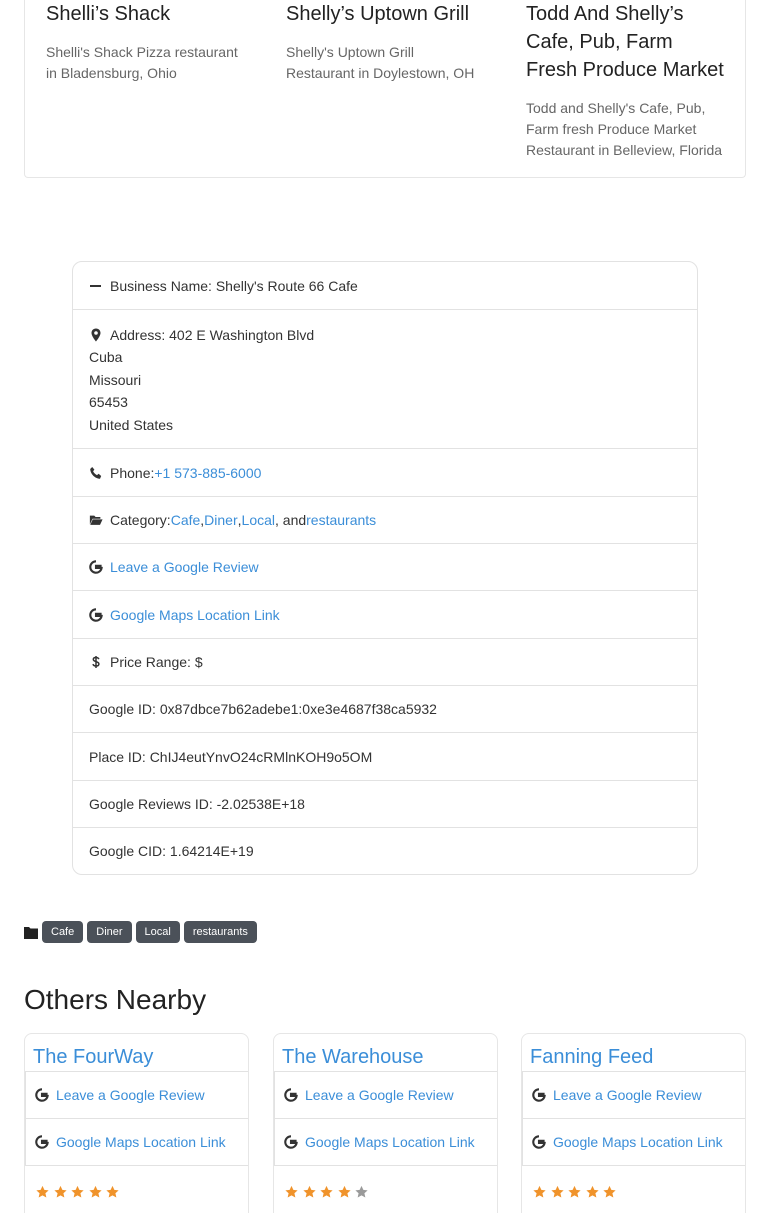 Image resolution: width=770 pixels, height=1213 pixels. Describe the element at coordinates (385, 661) in the screenshot. I see `price-row: Price Range: $` at that location.